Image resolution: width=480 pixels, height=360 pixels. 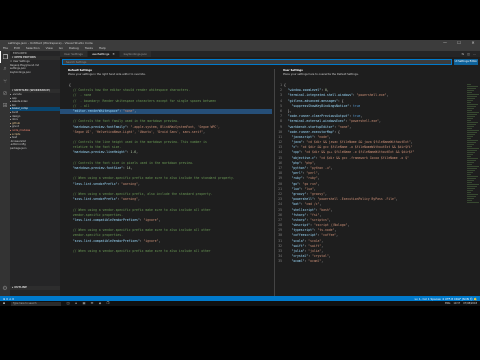 What do you see at coordinates (5, 93) in the screenshot?
I see `debug-icon: ⊘` at bounding box center [5, 93].